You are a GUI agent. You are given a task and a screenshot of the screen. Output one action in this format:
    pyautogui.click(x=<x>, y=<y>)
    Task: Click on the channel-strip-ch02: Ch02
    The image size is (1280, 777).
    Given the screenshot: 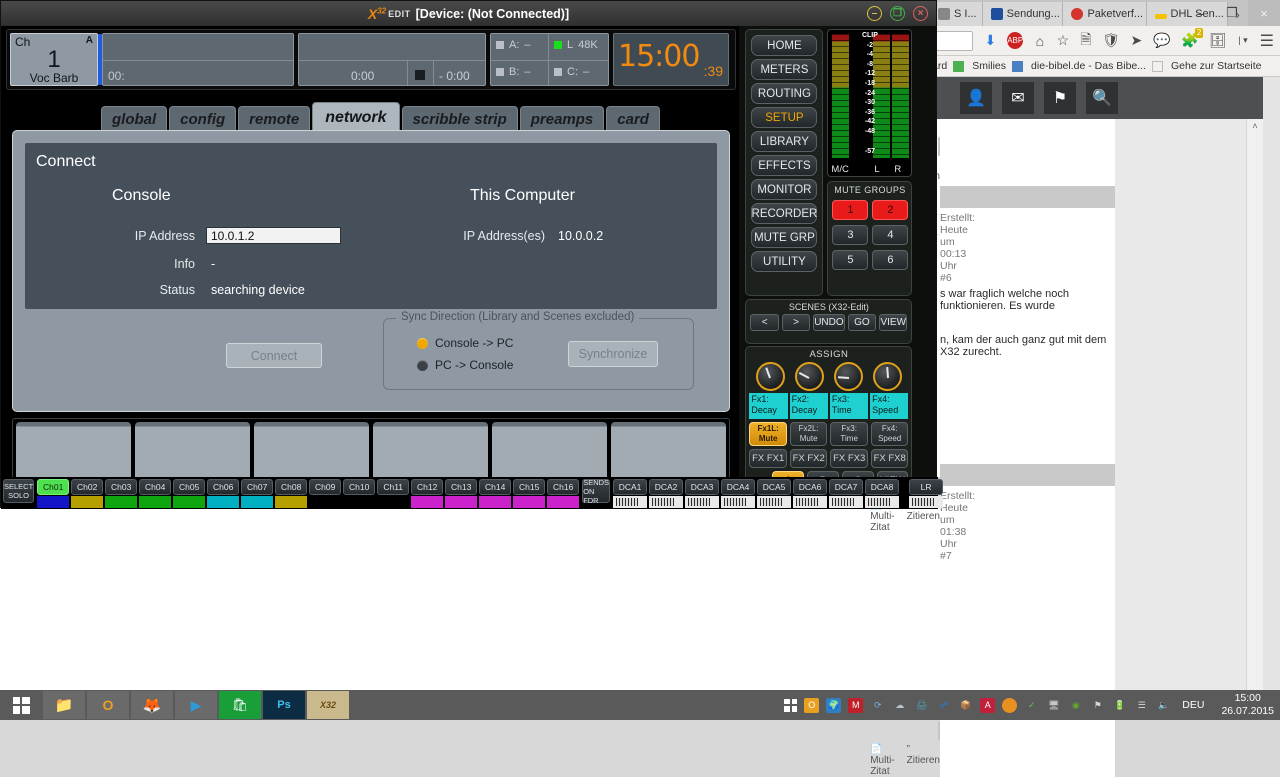 What is the action you would take?
    pyautogui.click(x=87, y=492)
    